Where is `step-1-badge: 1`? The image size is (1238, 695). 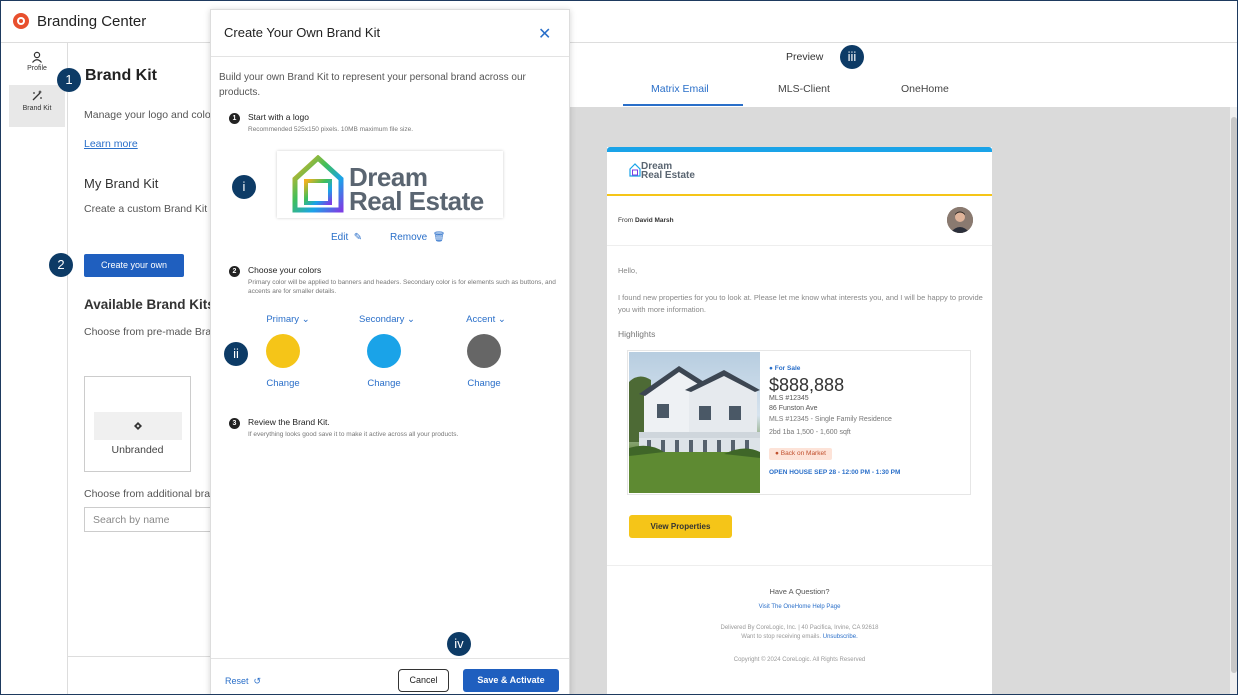
step-1-badge: 1 is located at coordinates (234, 118).